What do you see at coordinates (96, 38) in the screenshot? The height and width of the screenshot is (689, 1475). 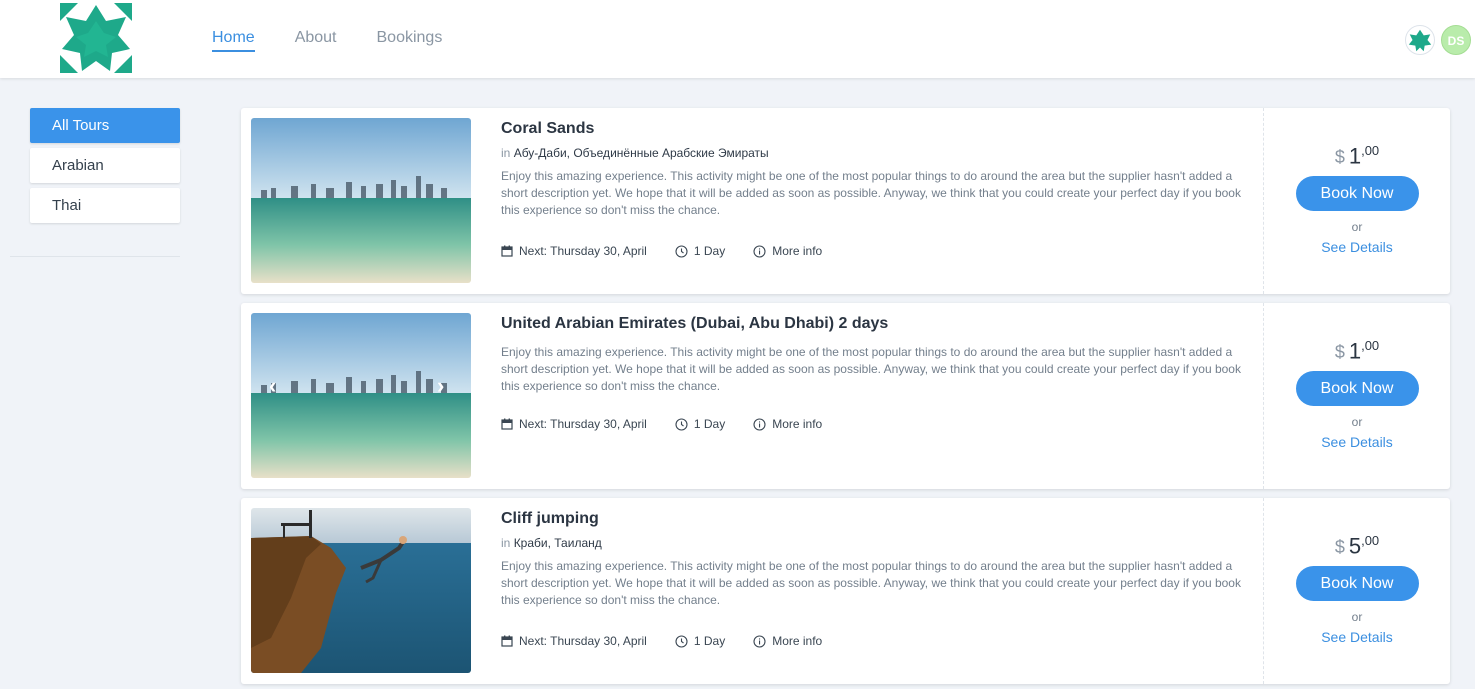 I see `brand-logo` at bounding box center [96, 38].